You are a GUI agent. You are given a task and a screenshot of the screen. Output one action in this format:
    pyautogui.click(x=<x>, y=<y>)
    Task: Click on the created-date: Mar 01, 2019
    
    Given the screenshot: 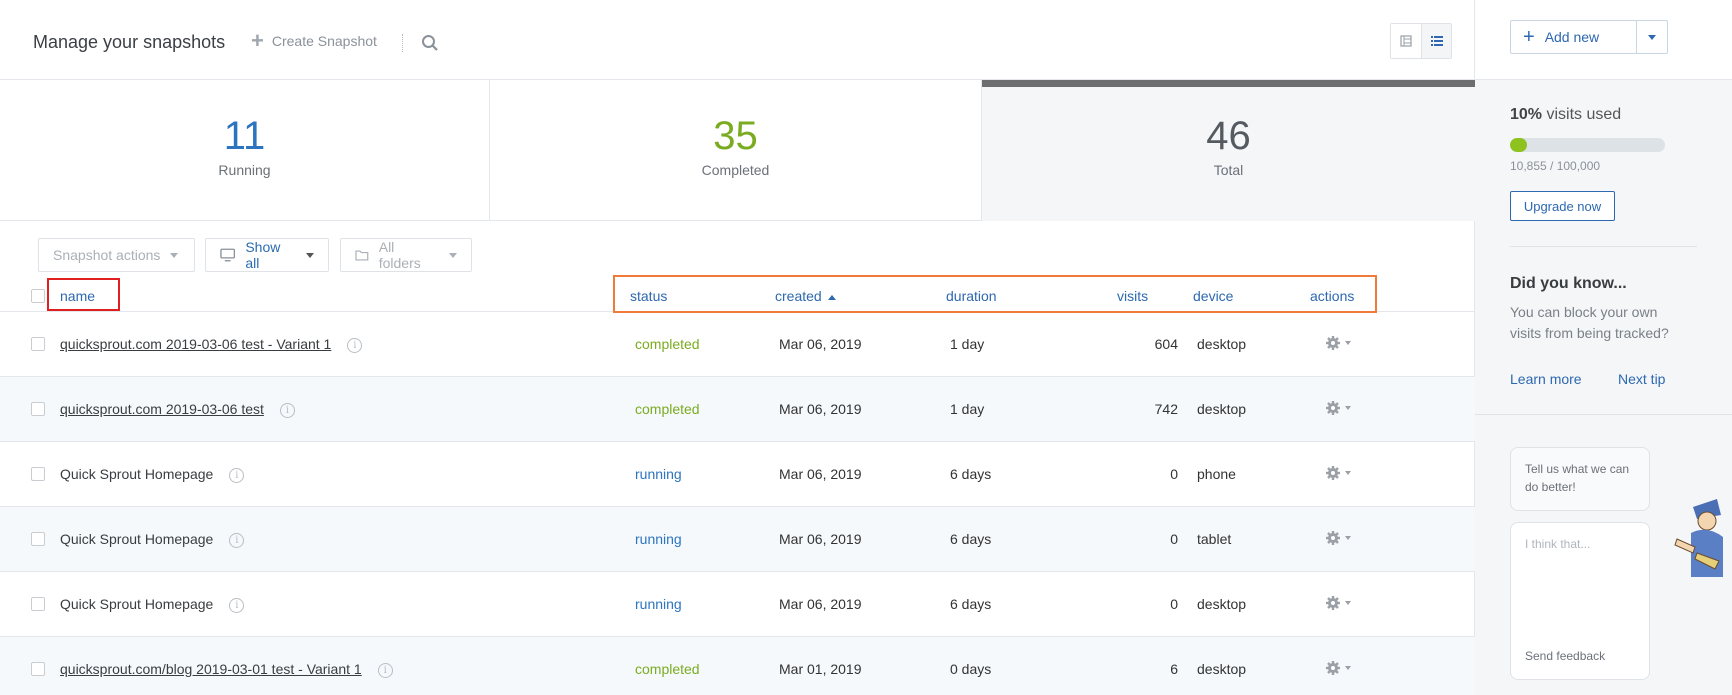 What is the action you would take?
    pyautogui.click(x=820, y=669)
    